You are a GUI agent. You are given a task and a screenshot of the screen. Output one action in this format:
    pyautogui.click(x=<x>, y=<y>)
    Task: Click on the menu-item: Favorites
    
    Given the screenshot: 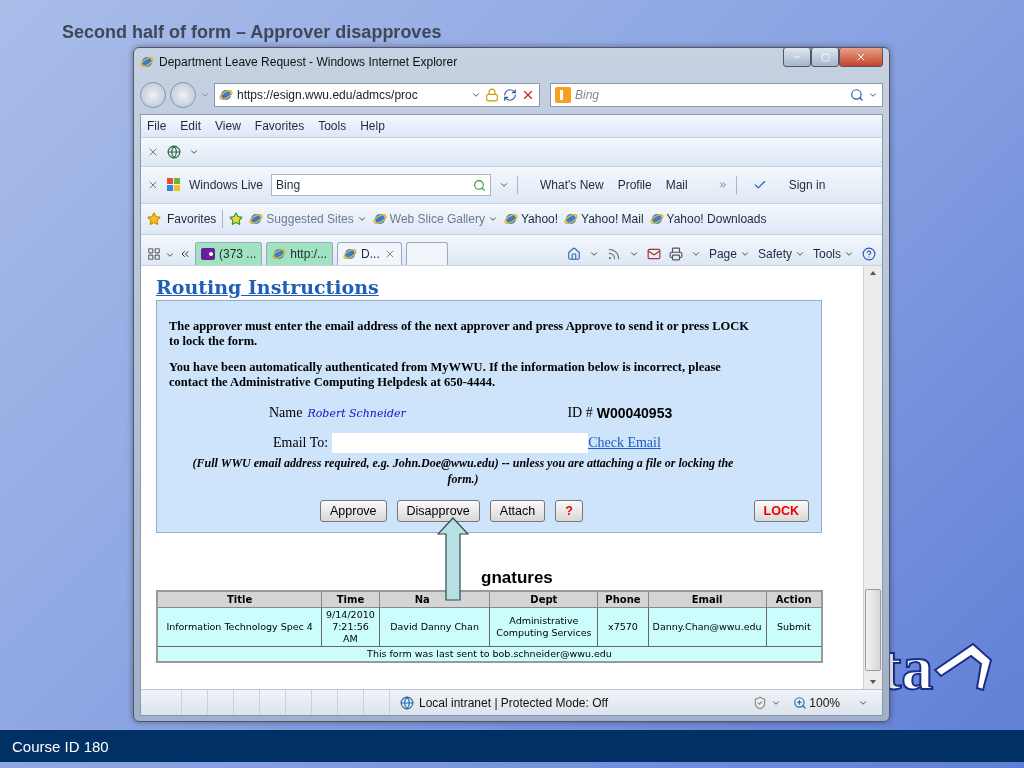 What is the action you would take?
    pyautogui.click(x=279, y=126)
    